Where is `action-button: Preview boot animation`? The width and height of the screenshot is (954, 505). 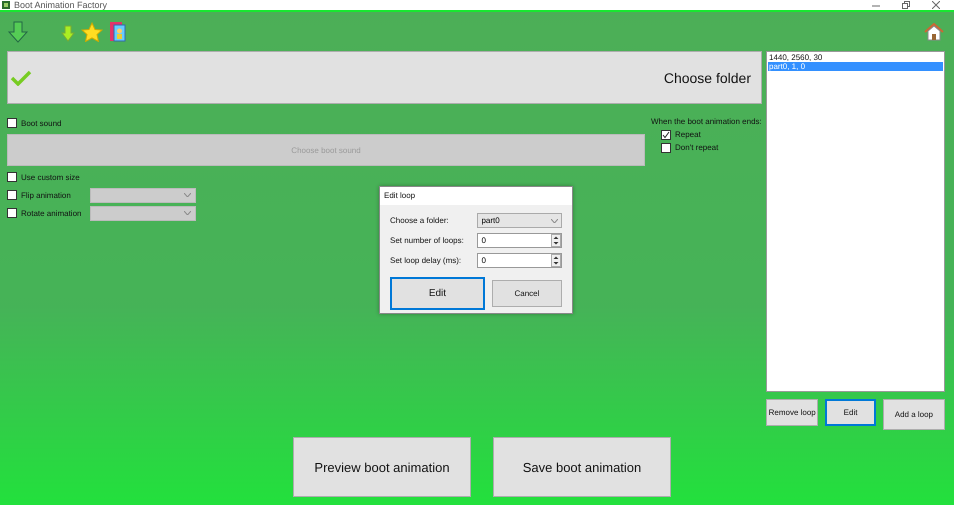
action-button: Preview boot animation is located at coordinates (382, 467).